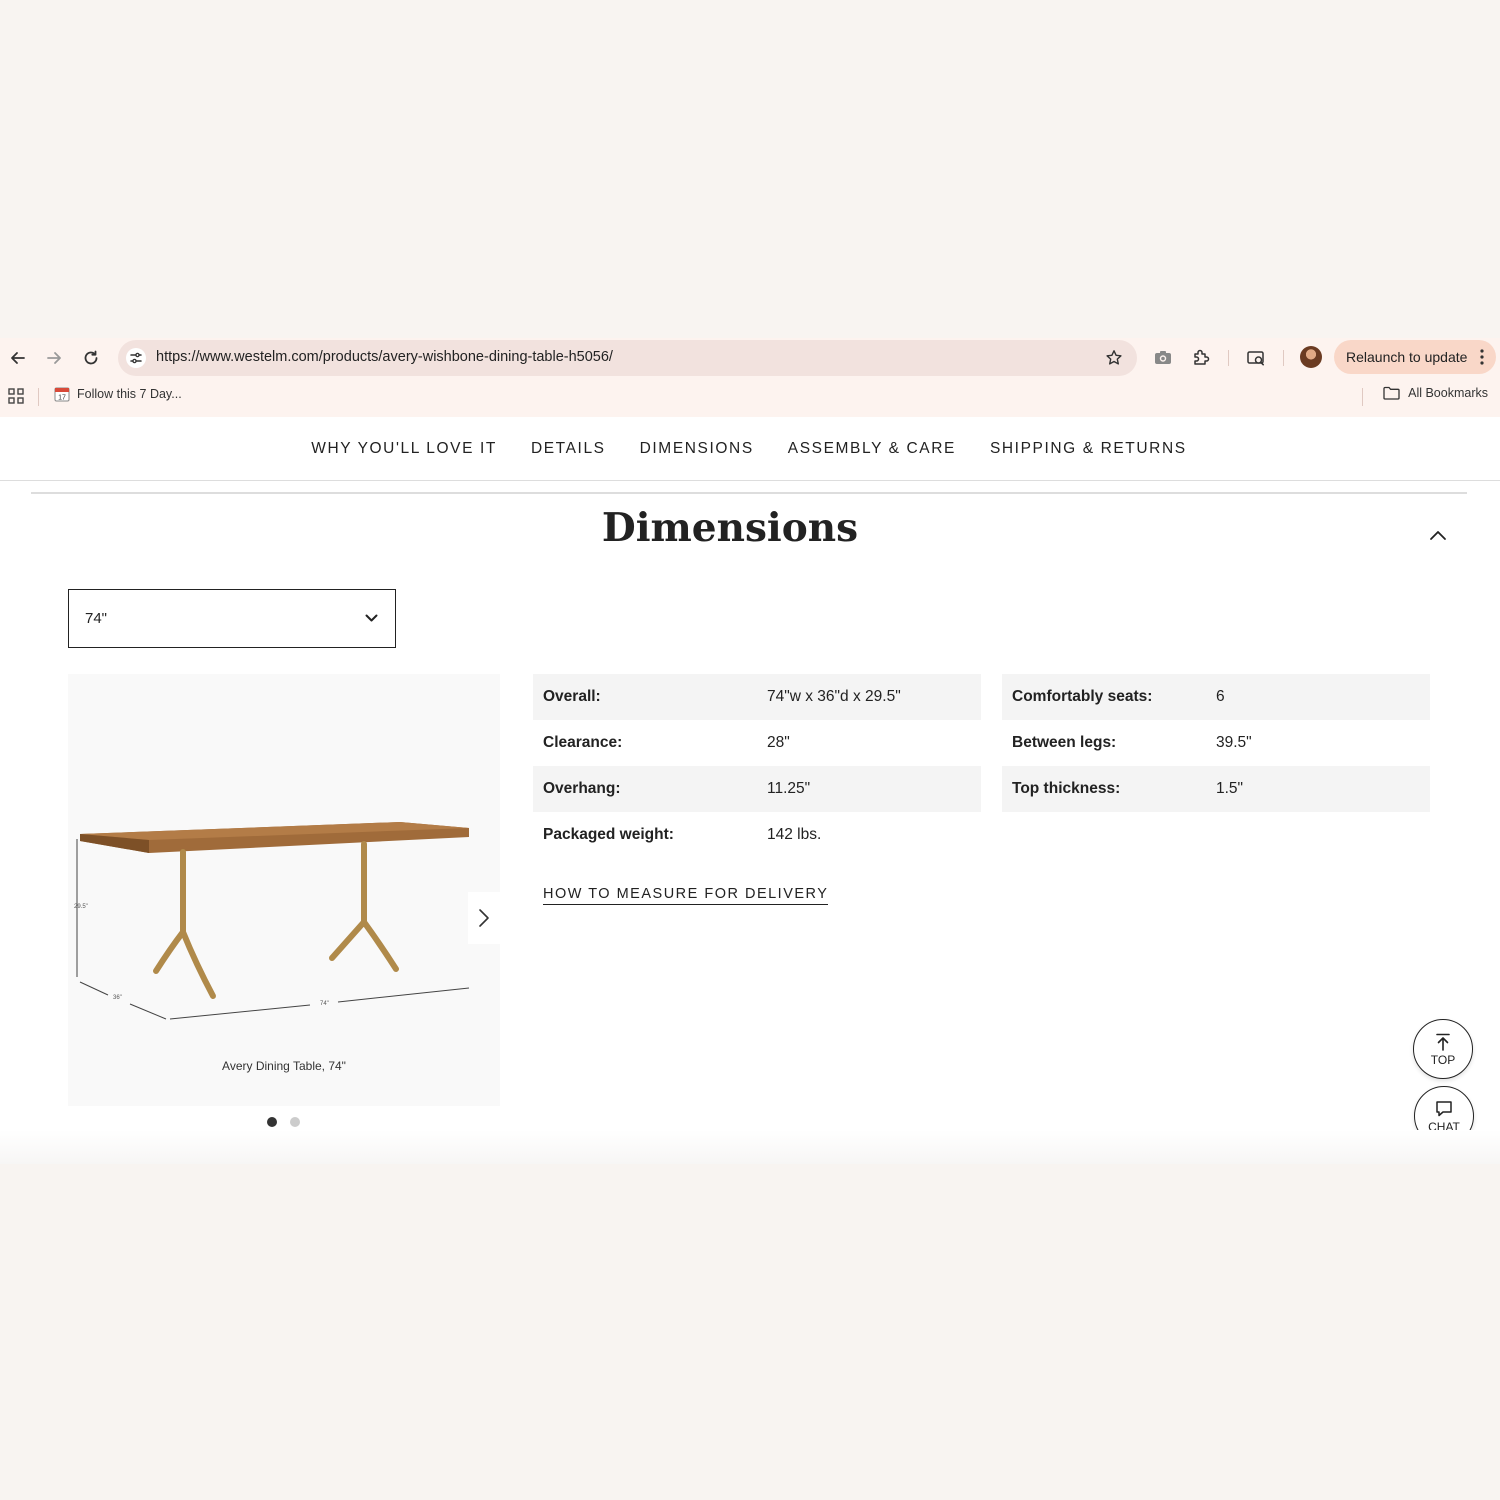  I want to click on how-to-measure-link: HOW TO MEASURE FOR DELIVERY, so click(686, 895).